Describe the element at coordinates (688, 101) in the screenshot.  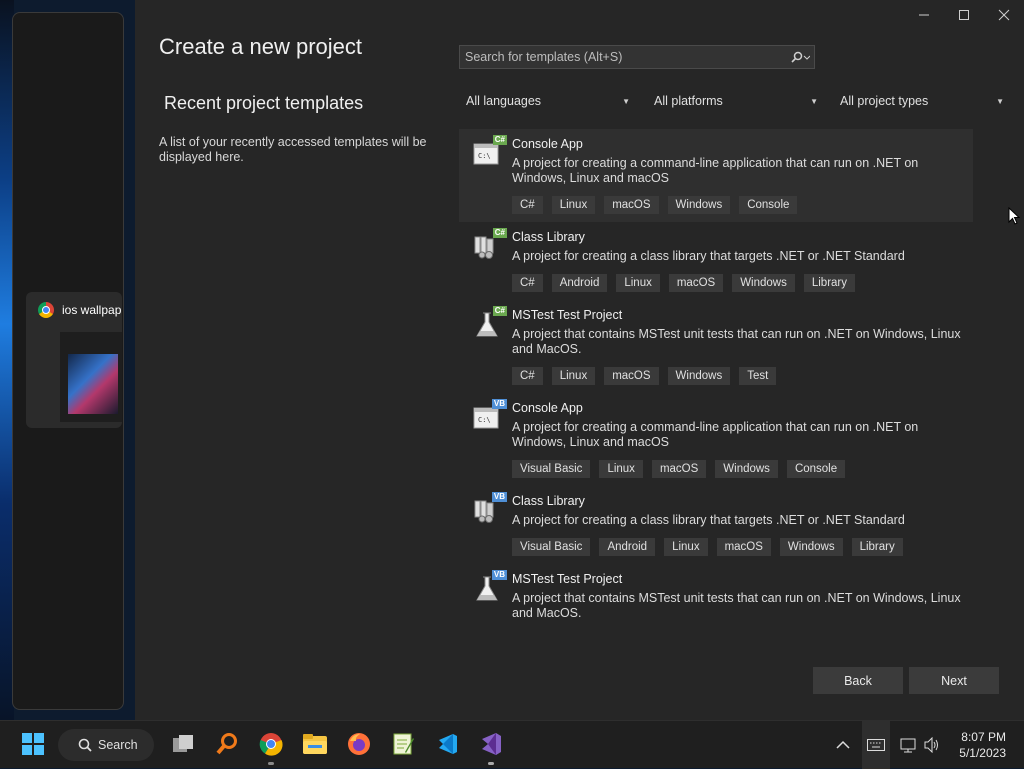
I see `platform-filter-label: All platforms` at that location.